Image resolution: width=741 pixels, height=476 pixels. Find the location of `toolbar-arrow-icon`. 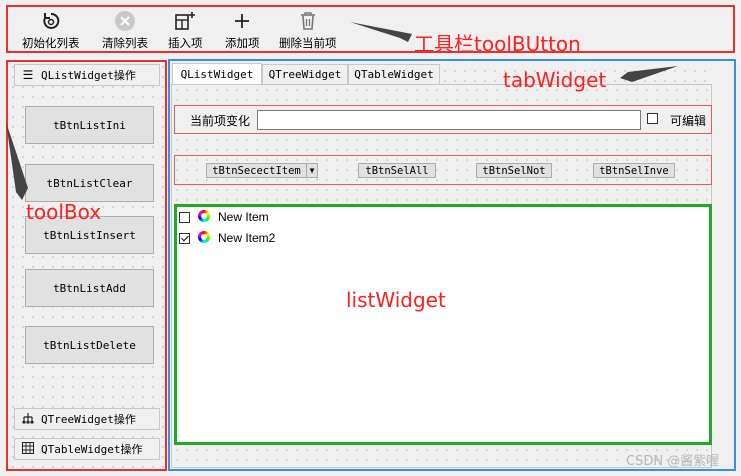

toolbar-arrow-icon is located at coordinates (381, 32).